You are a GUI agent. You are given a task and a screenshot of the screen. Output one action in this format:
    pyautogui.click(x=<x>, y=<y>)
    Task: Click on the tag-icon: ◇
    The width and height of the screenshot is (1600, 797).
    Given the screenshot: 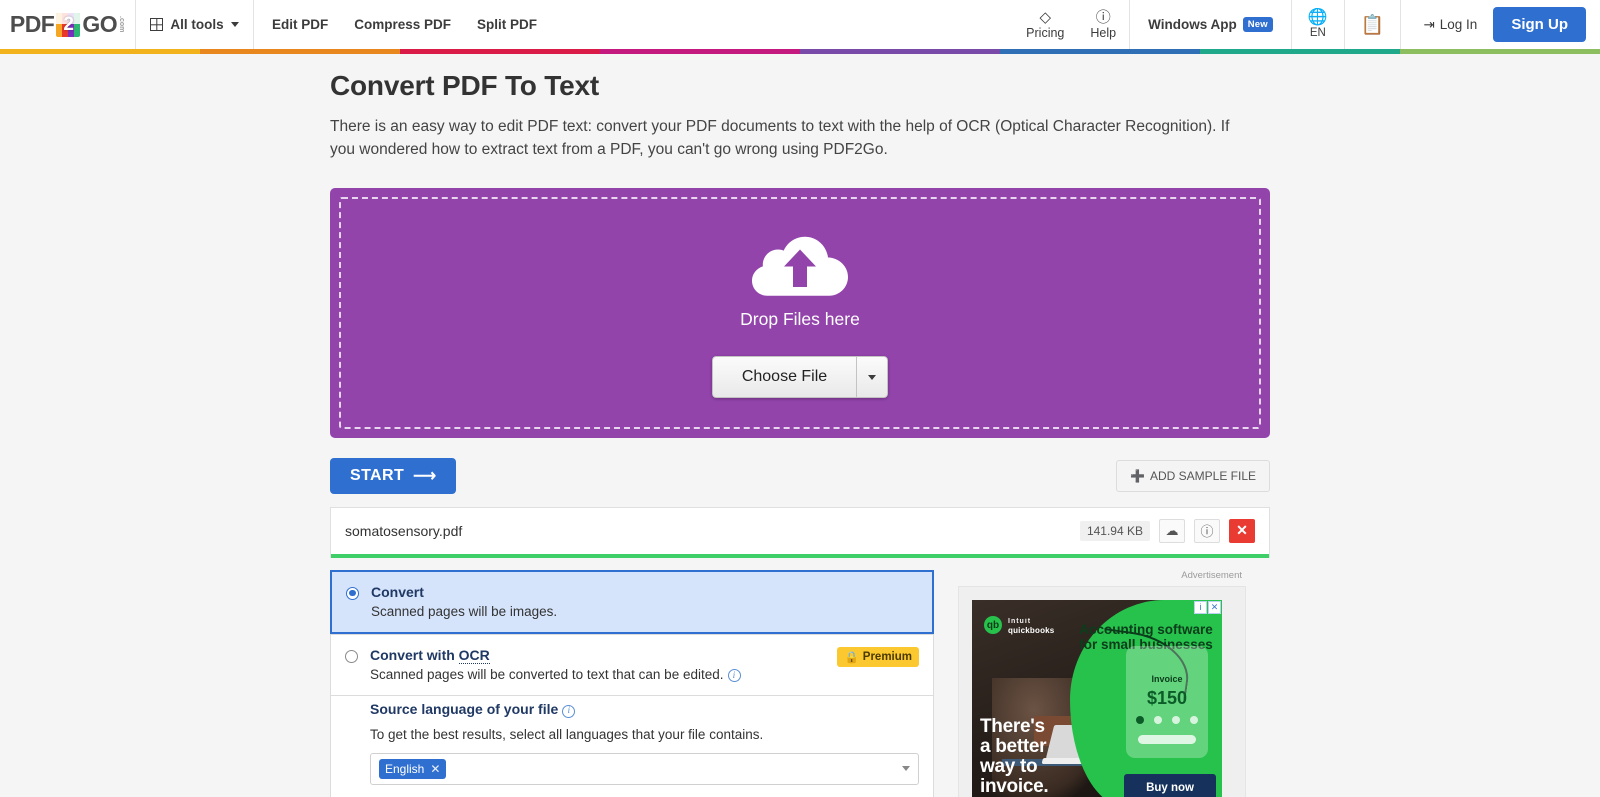 What is the action you would take?
    pyautogui.click(x=1045, y=17)
    